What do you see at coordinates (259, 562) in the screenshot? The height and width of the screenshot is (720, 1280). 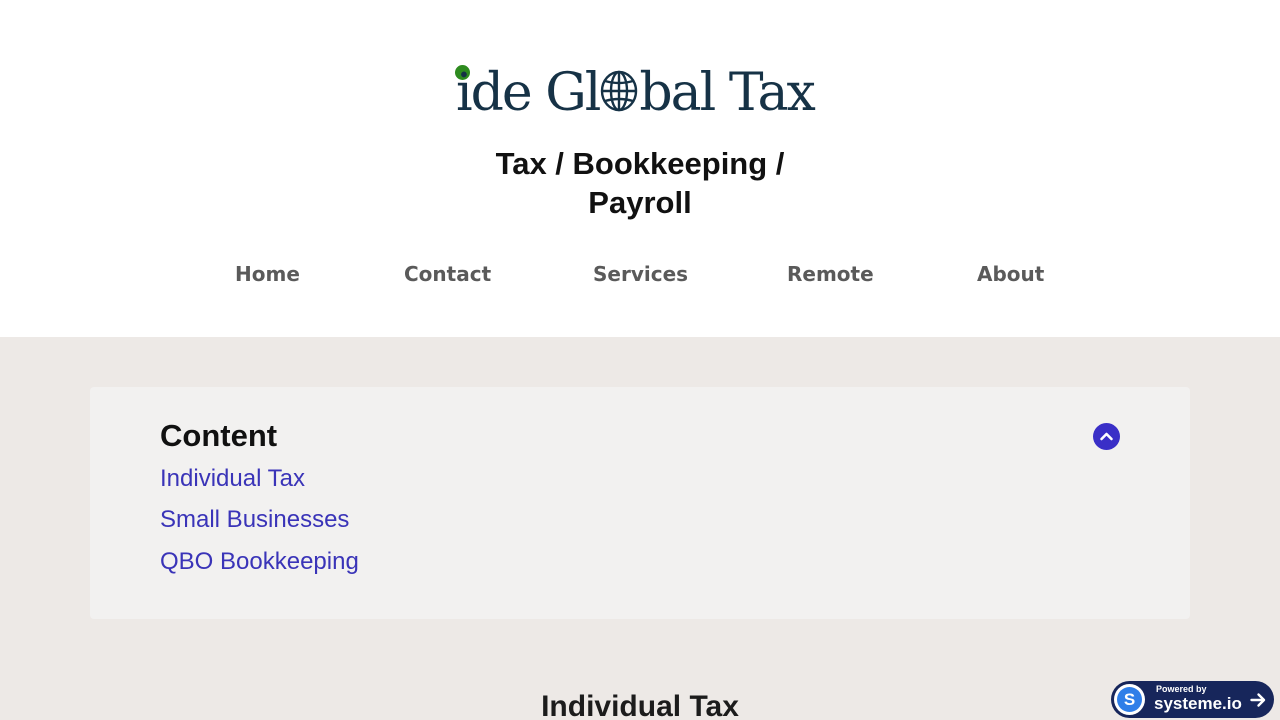 I see `toc-link-qbo-bookkeeping: QBO Bookkeeping` at bounding box center [259, 562].